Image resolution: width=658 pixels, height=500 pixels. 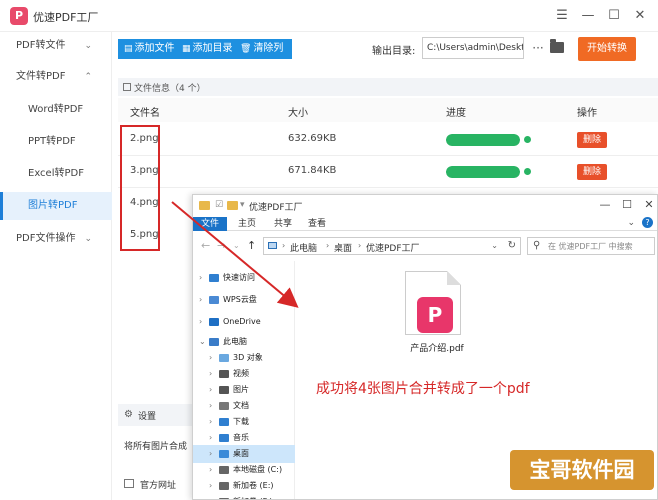 I want to click on star-icon, so click(x=214, y=278).